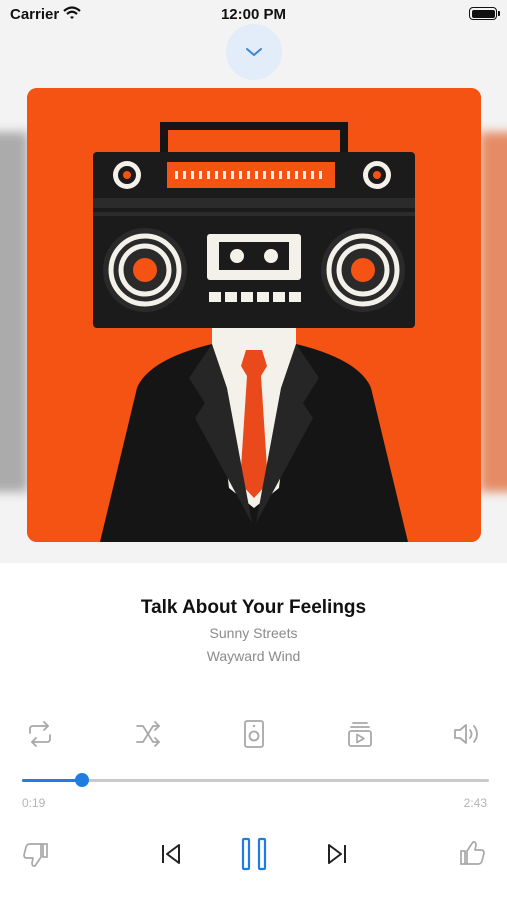 The height and width of the screenshot is (900, 507). Describe the element at coordinates (475, 803) in the screenshot. I see `track-duration: 2:43` at that location.